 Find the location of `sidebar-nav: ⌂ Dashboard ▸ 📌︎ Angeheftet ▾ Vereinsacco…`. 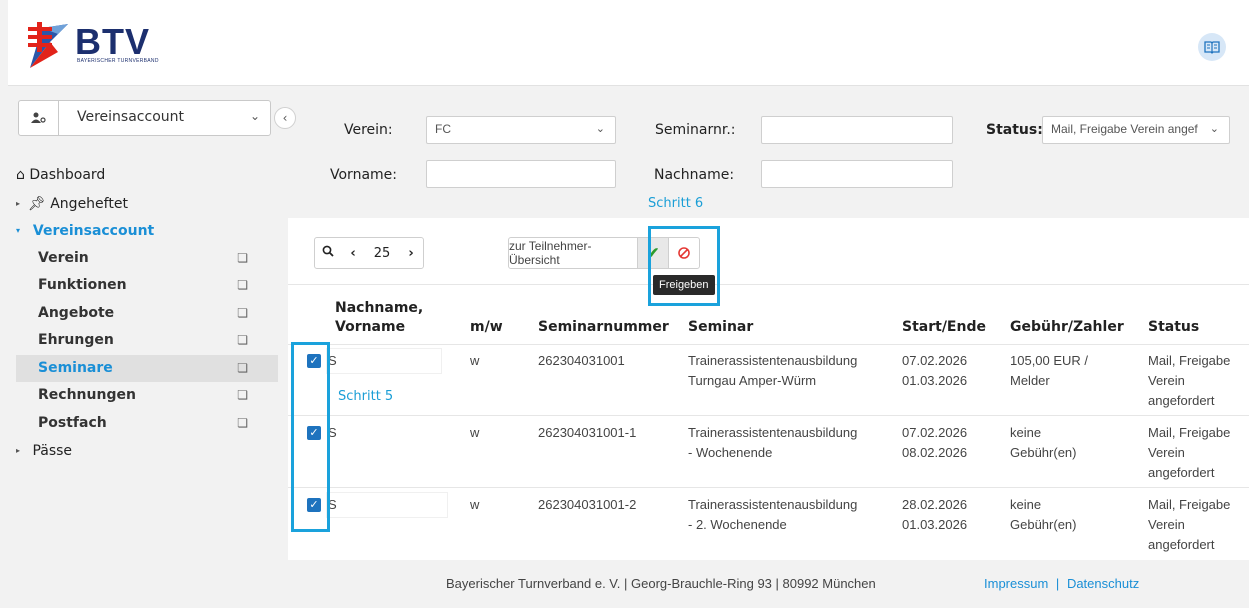

sidebar-nav: ⌂ Dashboard ▸ 📌︎ Angeheftet ▾ Vereinsacco… is located at coordinates (147, 313).